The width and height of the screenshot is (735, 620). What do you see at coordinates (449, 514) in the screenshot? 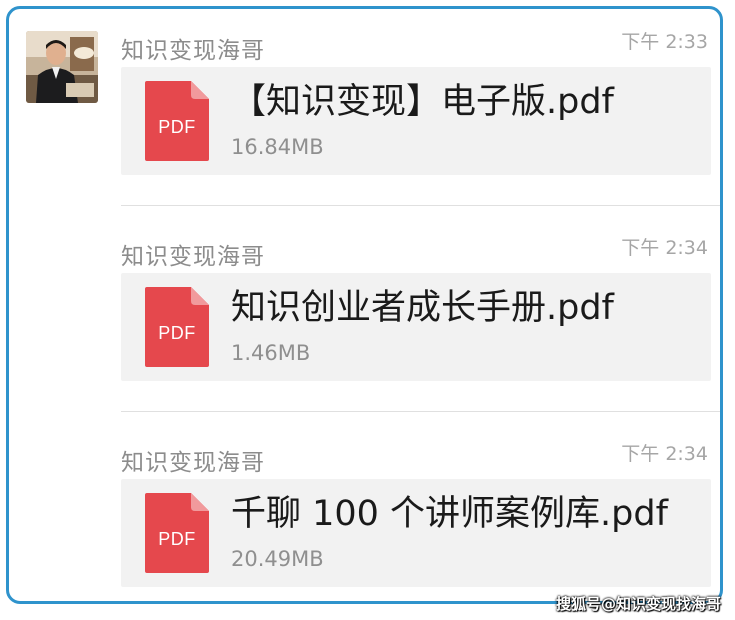
I see `file-name: 千聊 100 个讲师案例库.pdf` at bounding box center [449, 514].